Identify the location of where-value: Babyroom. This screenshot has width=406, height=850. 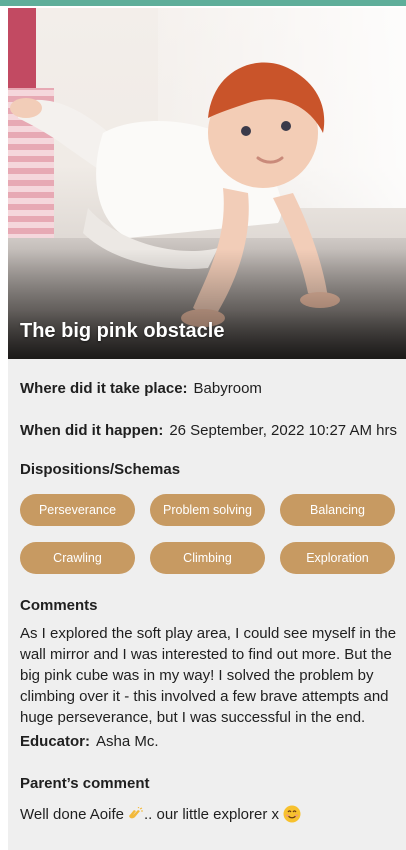
(227, 388).